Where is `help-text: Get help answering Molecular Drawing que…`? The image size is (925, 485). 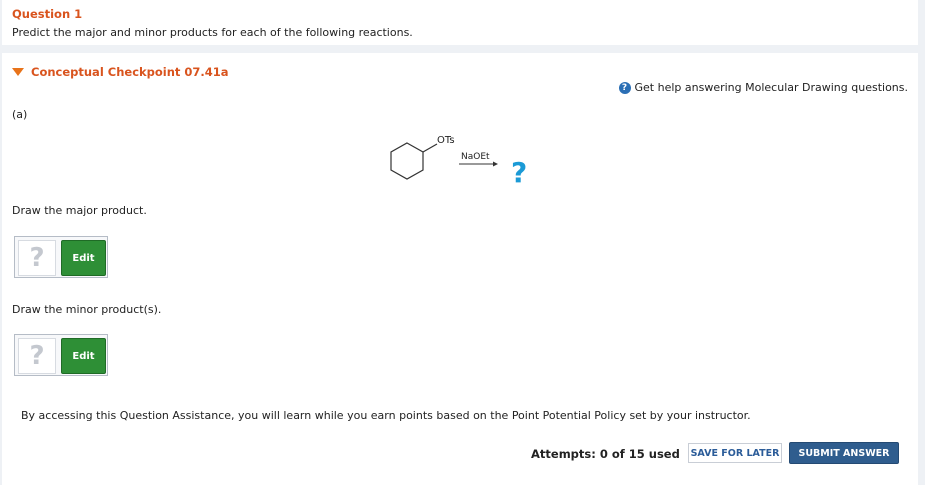
help-text: Get help answering Molecular Drawing que… is located at coordinates (771, 87).